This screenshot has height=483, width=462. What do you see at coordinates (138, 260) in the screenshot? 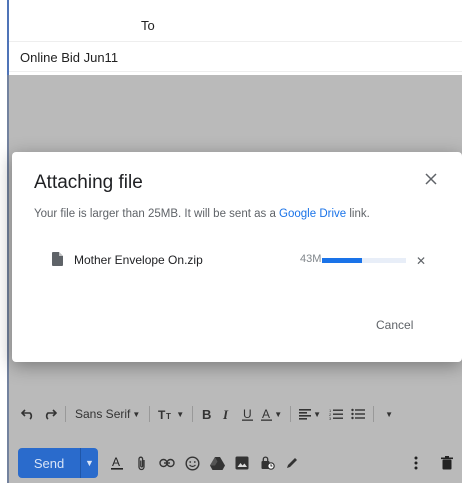
I see `file-name: Mother Envelope On.zip` at bounding box center [138, 260].